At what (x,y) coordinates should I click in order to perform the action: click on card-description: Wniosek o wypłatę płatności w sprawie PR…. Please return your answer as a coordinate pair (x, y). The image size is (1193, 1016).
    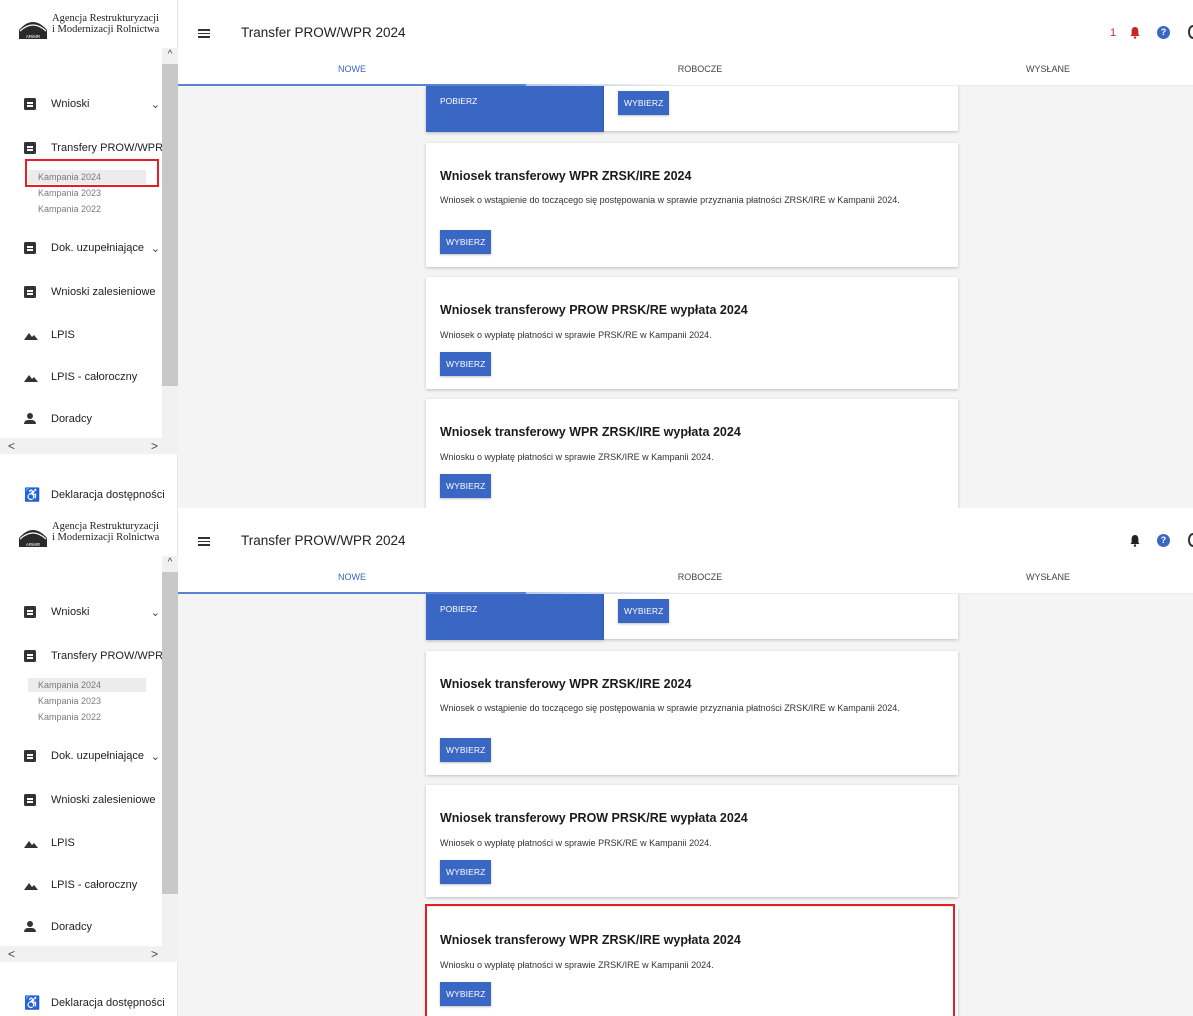
    Looking at the image, I should click on (576, 843).